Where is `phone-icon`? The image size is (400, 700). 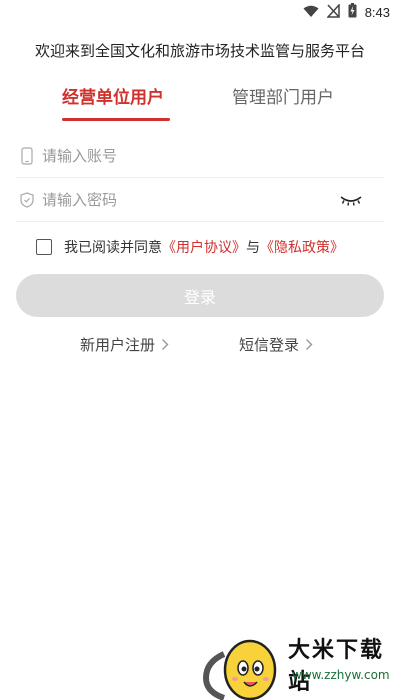 phone-icon is located at coordinates (27, 155).